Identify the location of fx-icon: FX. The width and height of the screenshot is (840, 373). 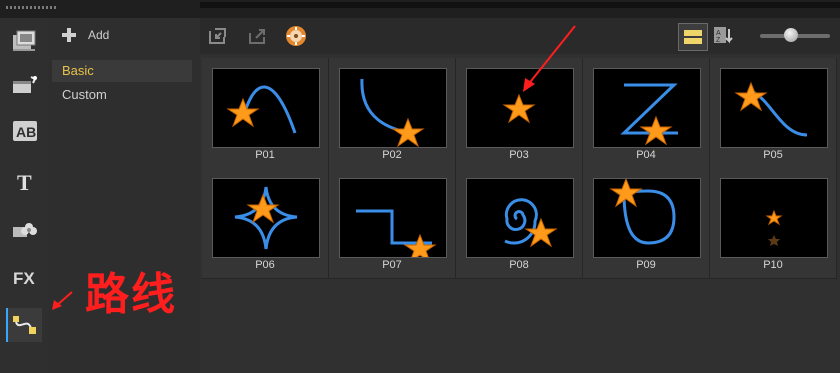
(25, 277).